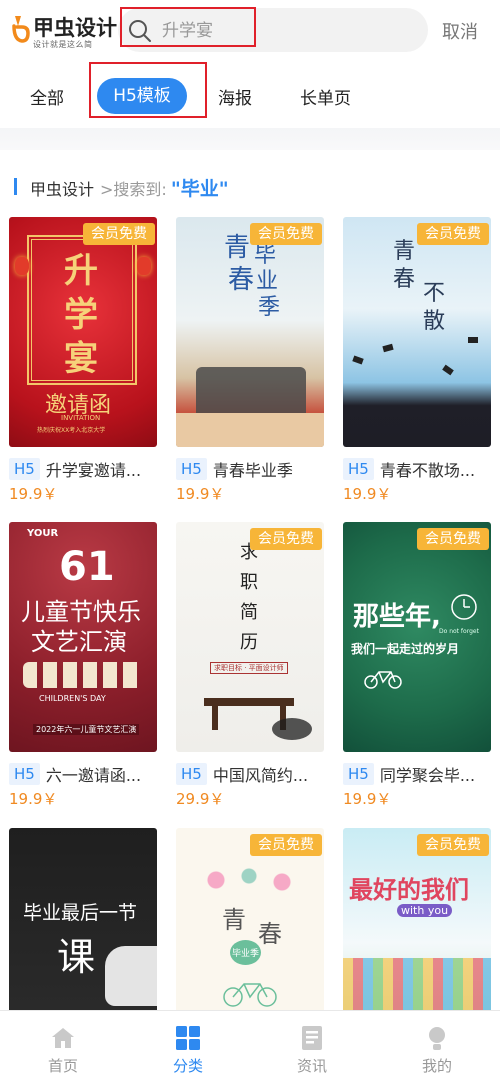  What do you see at coordinates (83, 675) in the screenshot?
I see `cartoon-children` at bounding box center [83, 675].